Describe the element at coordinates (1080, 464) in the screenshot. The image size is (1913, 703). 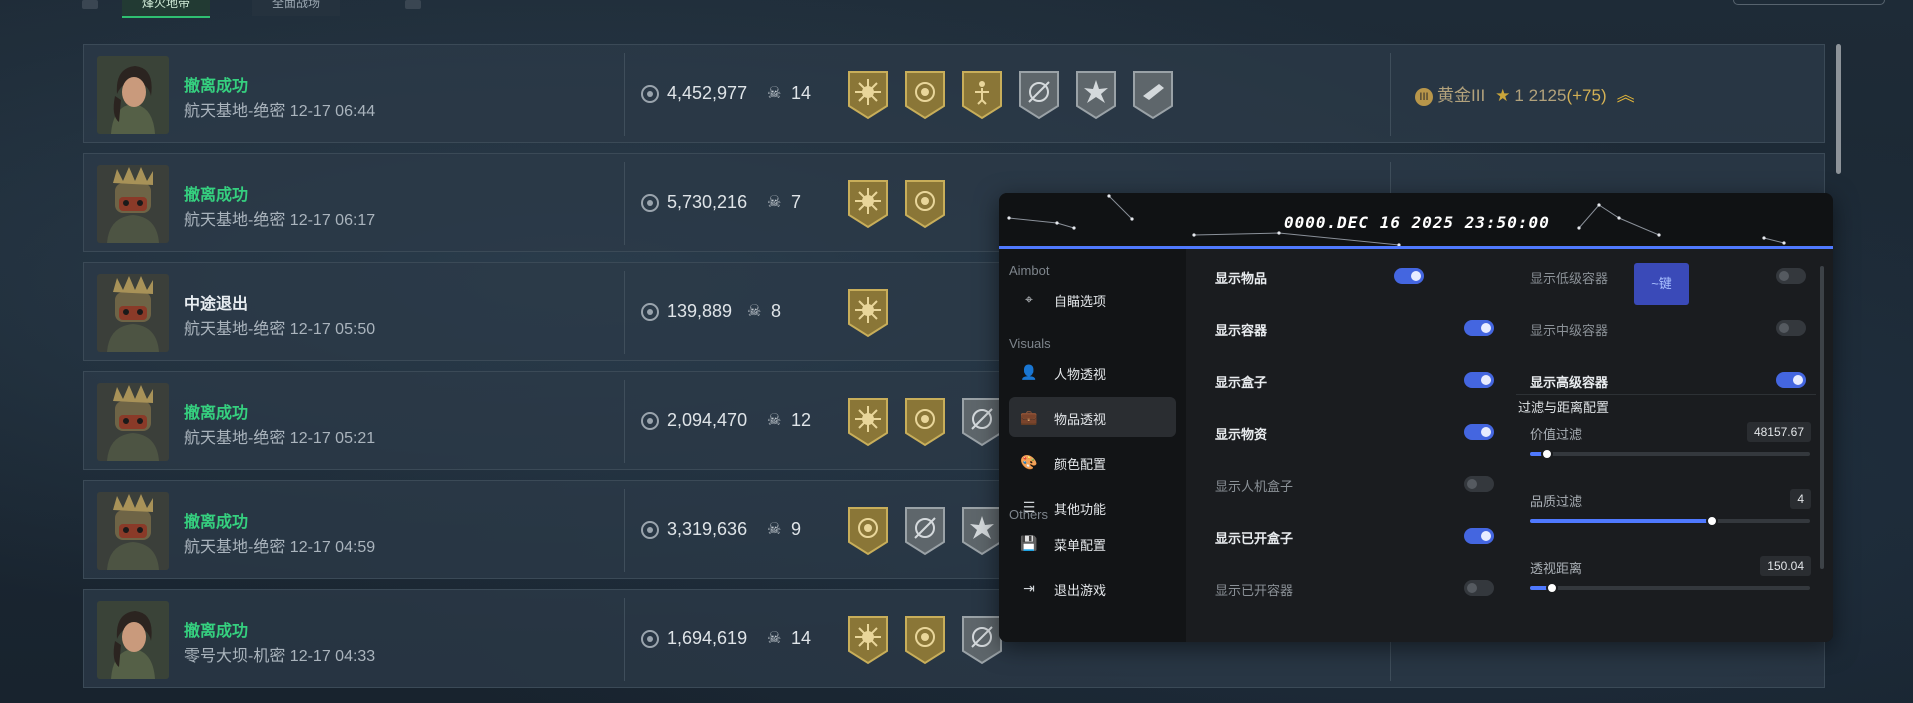
I see `menu-nav-label: 颜色配置` at that location.